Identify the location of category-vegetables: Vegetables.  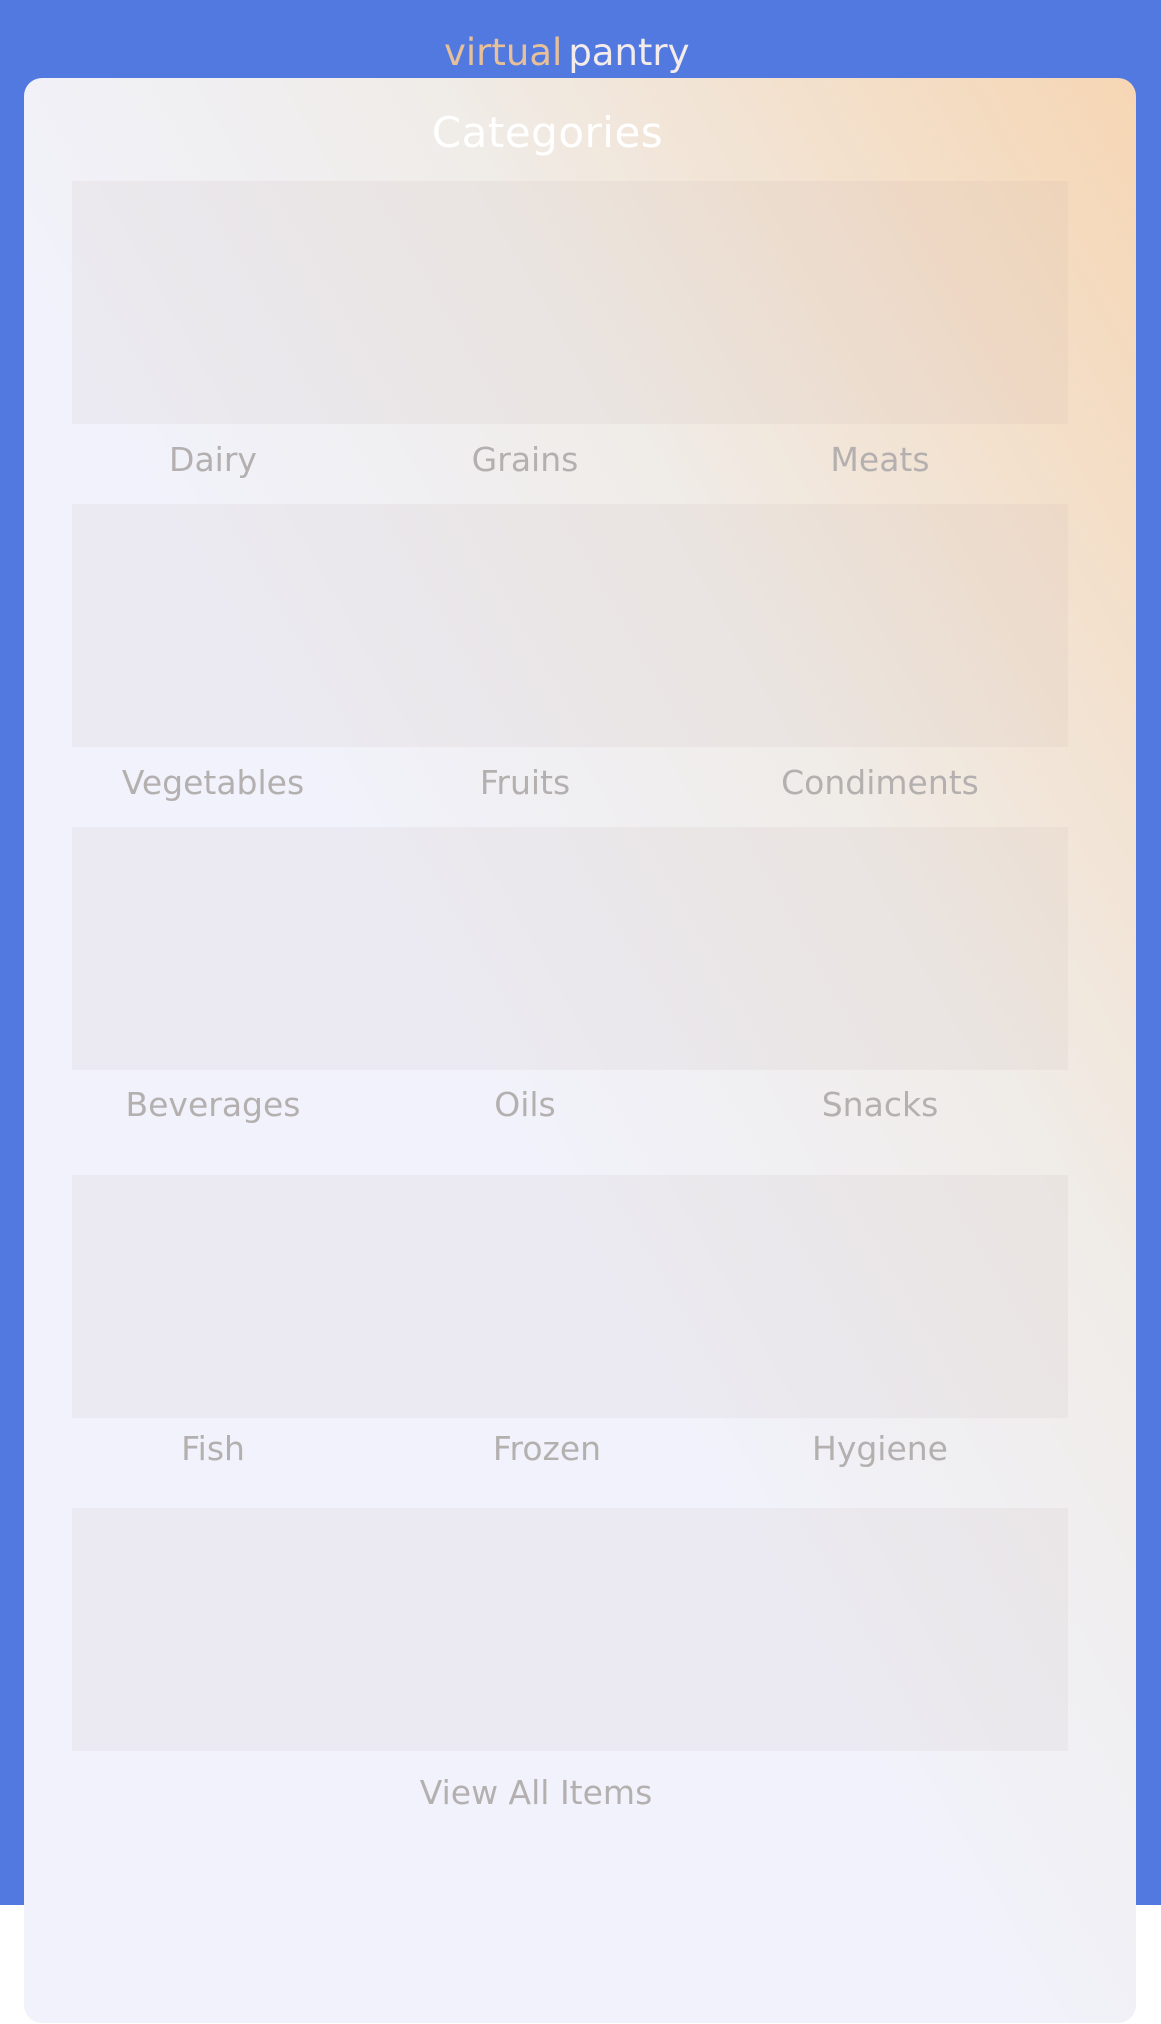
(213, 783).